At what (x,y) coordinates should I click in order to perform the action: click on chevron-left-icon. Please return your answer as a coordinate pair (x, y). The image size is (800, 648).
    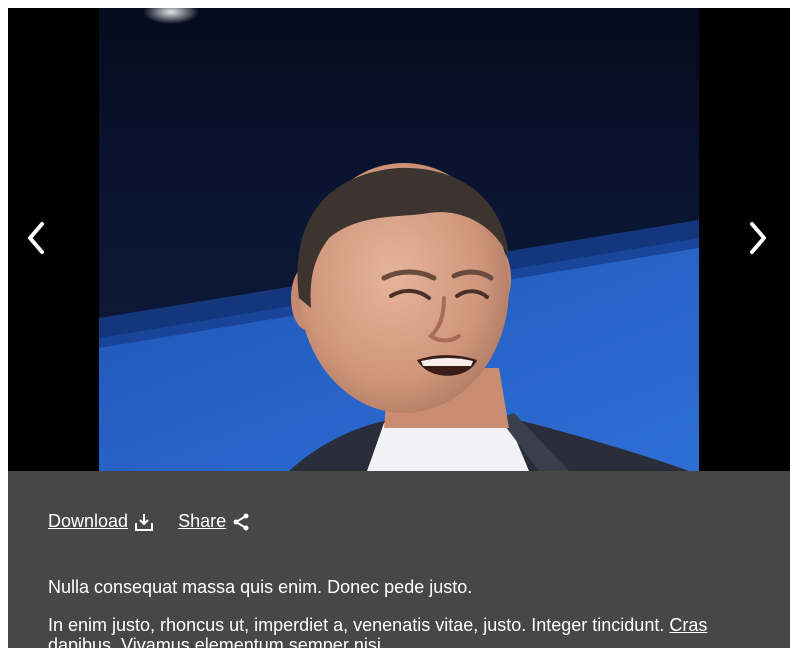
    Looking at the image, I should click on (36, 240).